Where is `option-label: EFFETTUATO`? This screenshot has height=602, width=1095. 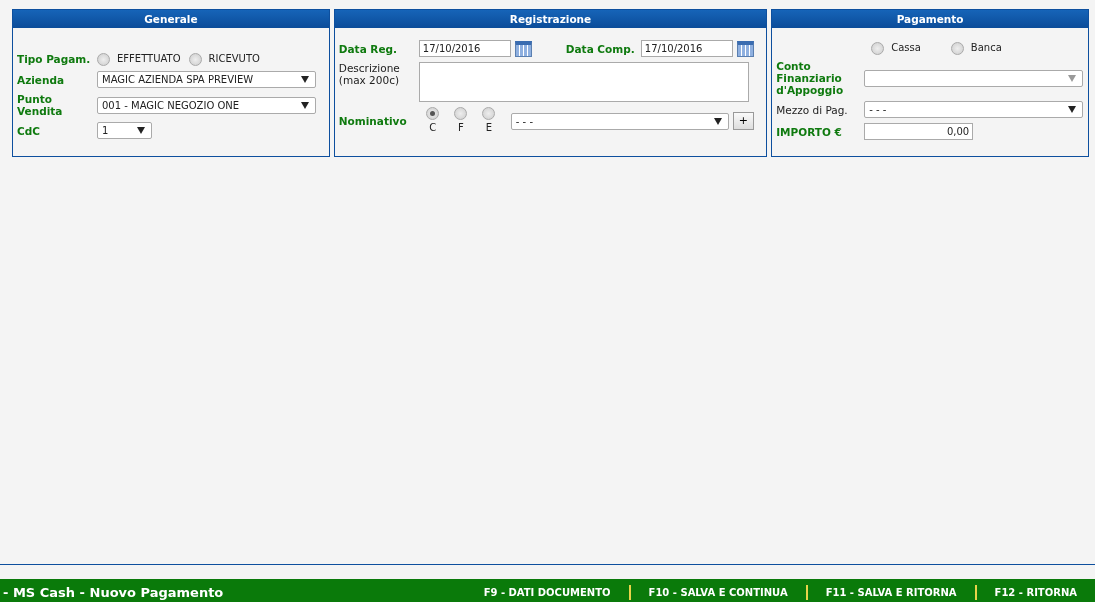
option-label: EFFETTUATO is located at coordinates (149, 59).